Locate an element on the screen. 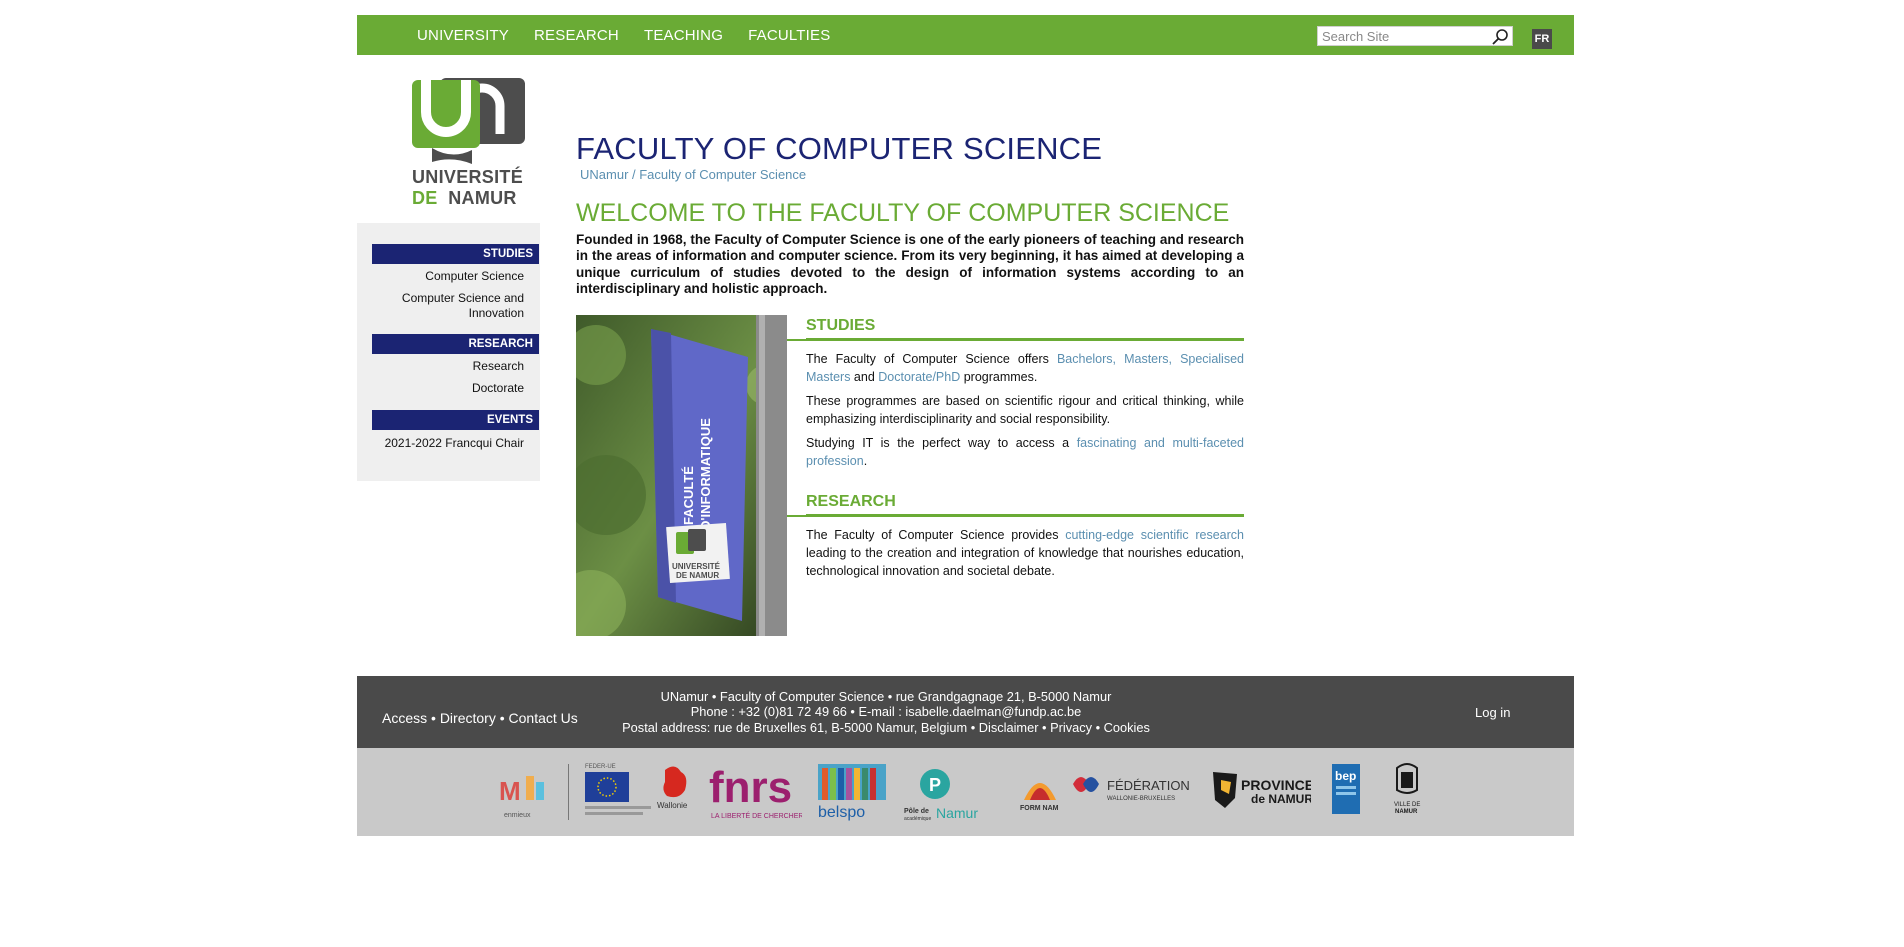 This screenshot has width=1904, height=947. logo-text-universite: UNIVERSITÉ is located at coordinates (468, 177).